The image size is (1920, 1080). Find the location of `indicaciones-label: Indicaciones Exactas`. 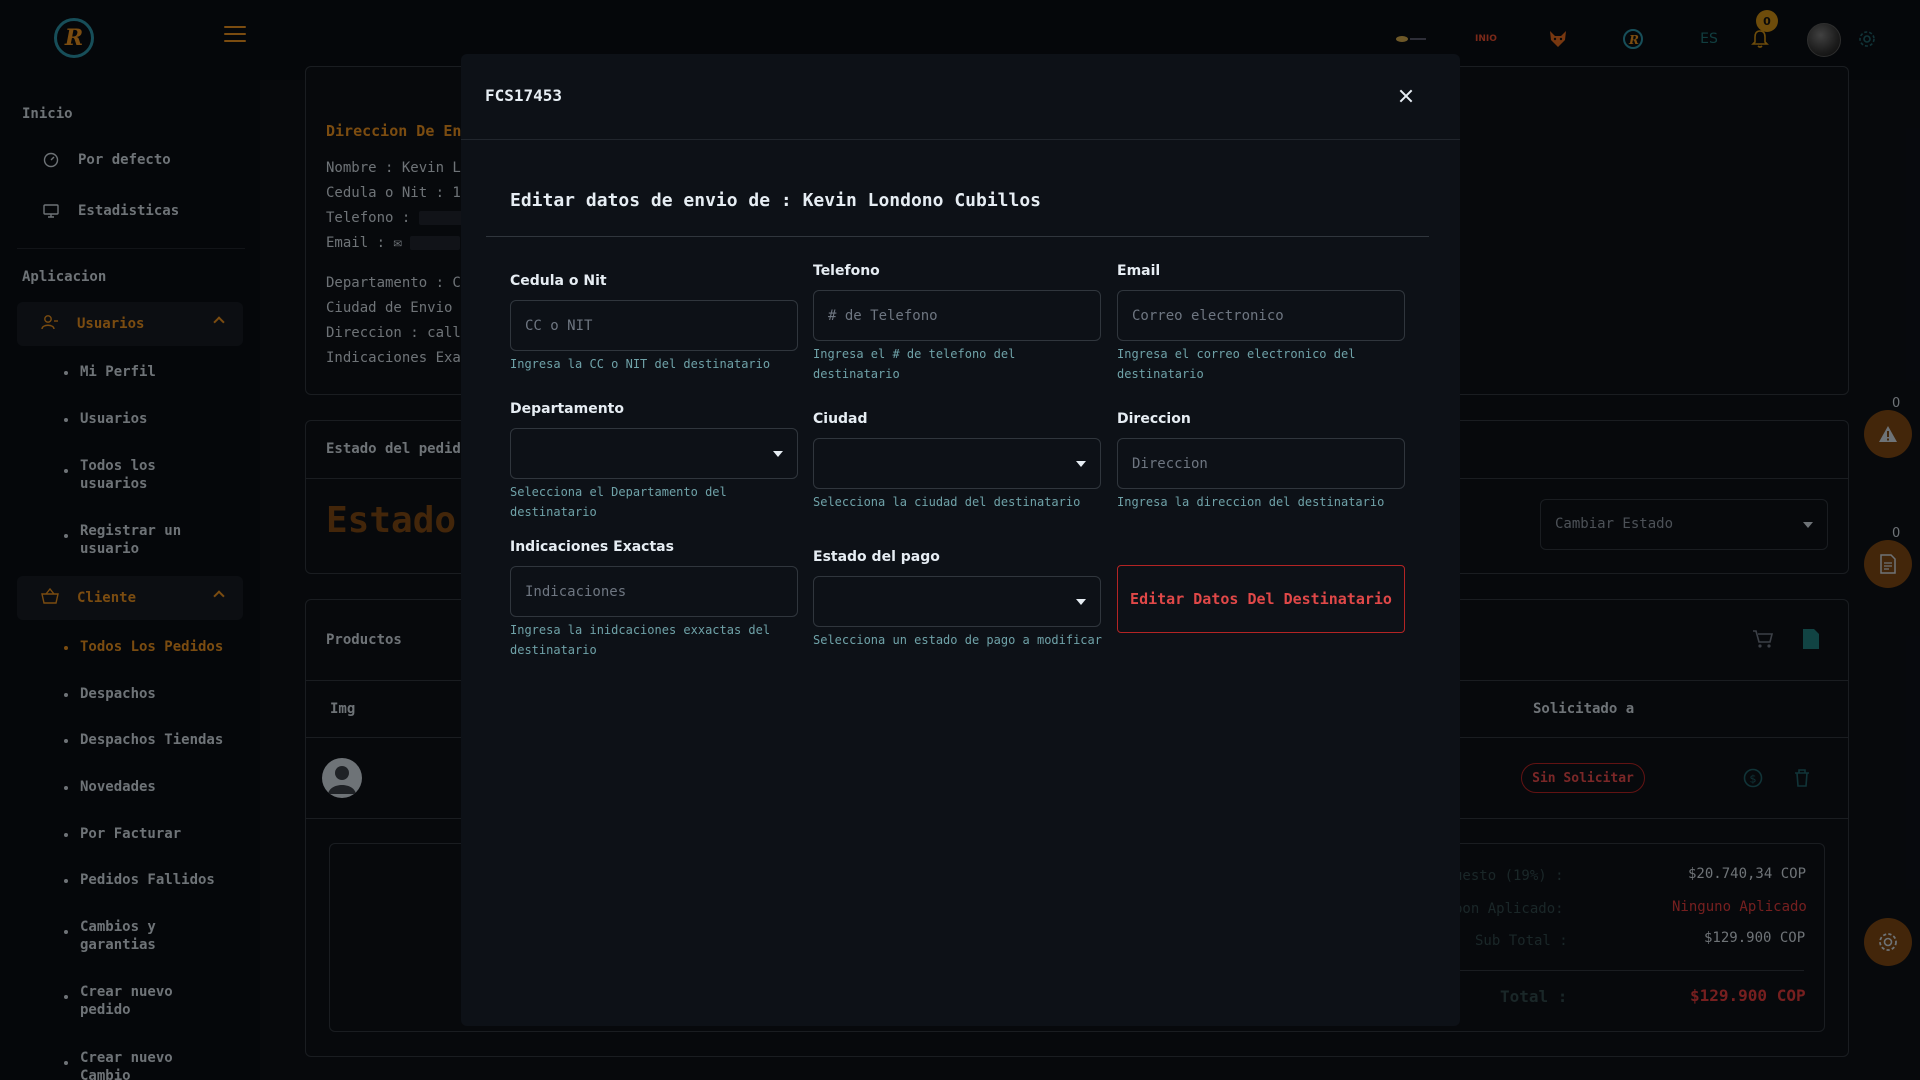

indicaciones-label: Indicaciones Exactas is located at coordinates (592, 547).